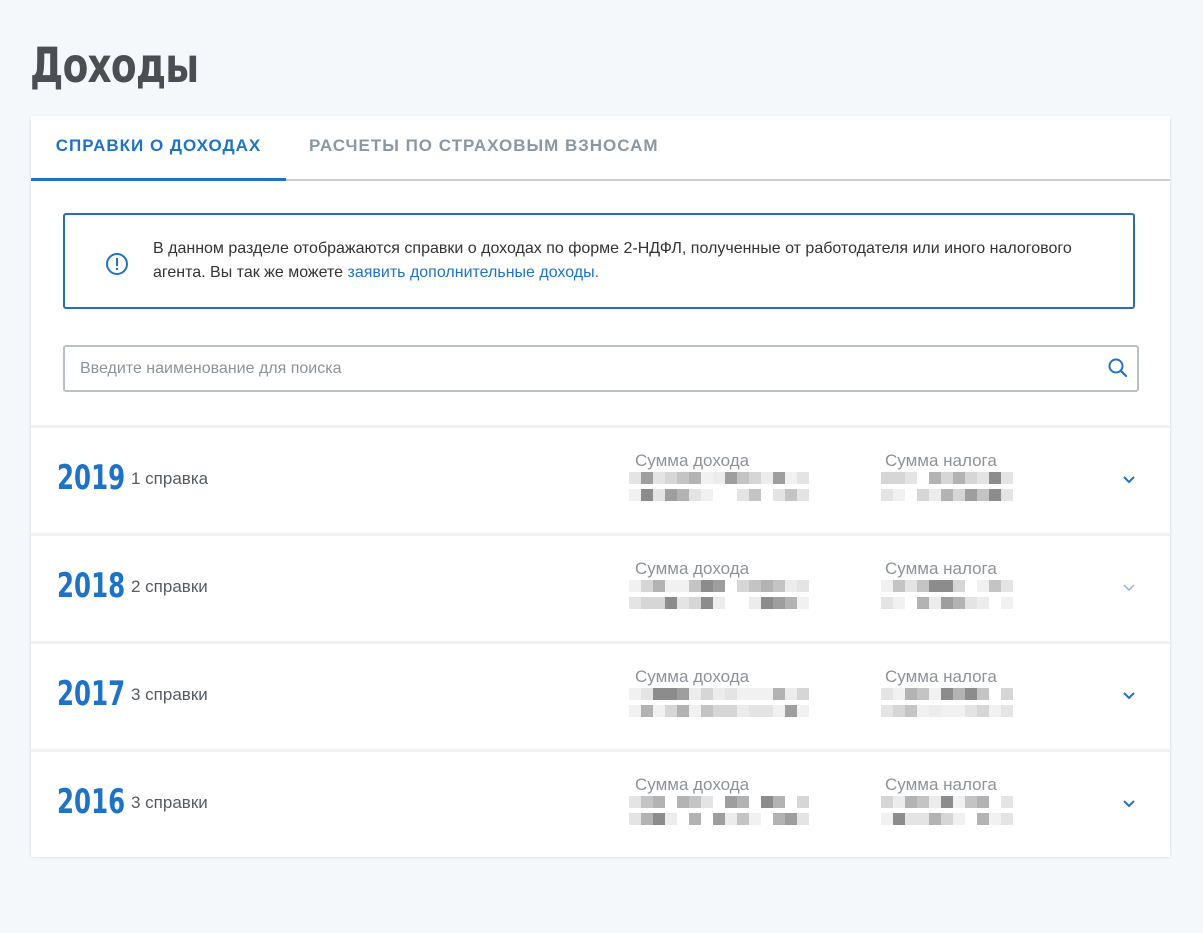 The width and height of the screenshot is (1203, 933). I want to click on declare-additional-income-link: заявить дополнительные доходы., so click(474, 272).